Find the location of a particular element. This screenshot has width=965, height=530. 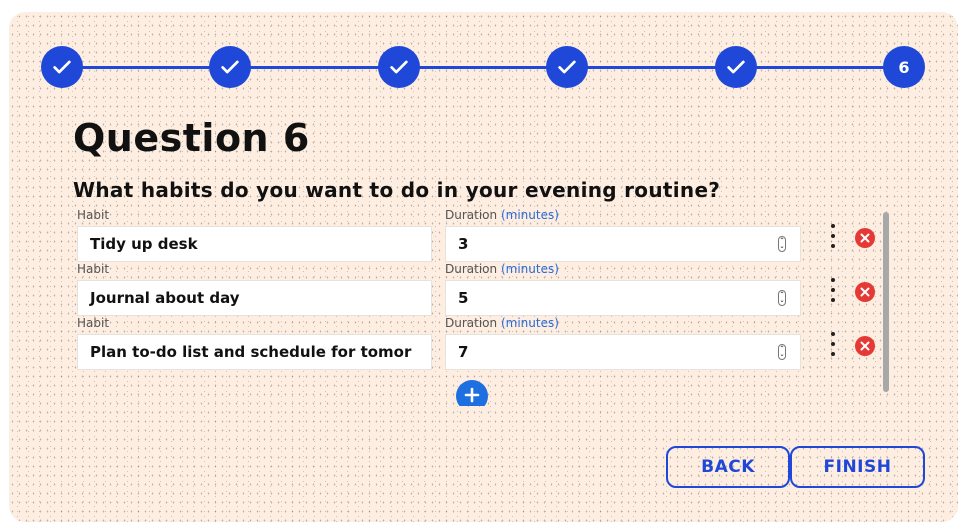

step-6-current: 6 is located at coordinates (904, 67).